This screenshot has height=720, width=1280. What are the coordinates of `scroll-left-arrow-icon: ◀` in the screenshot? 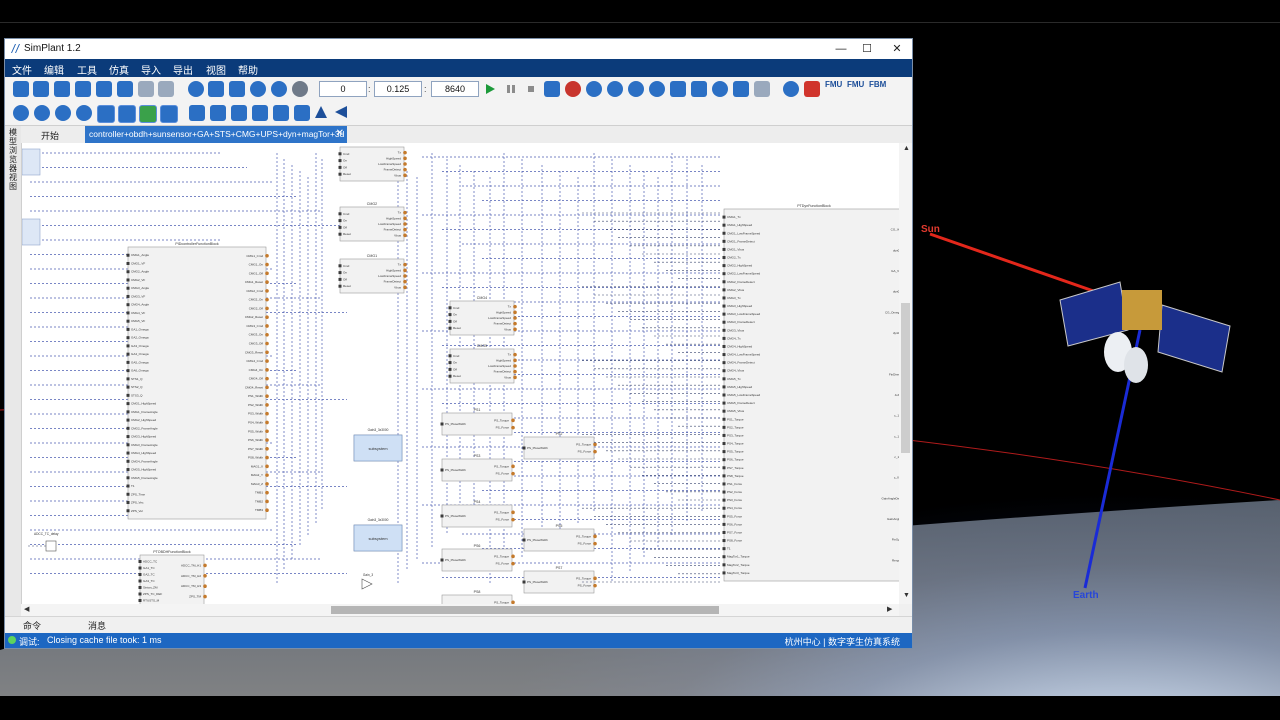 It's located at (26, 609).